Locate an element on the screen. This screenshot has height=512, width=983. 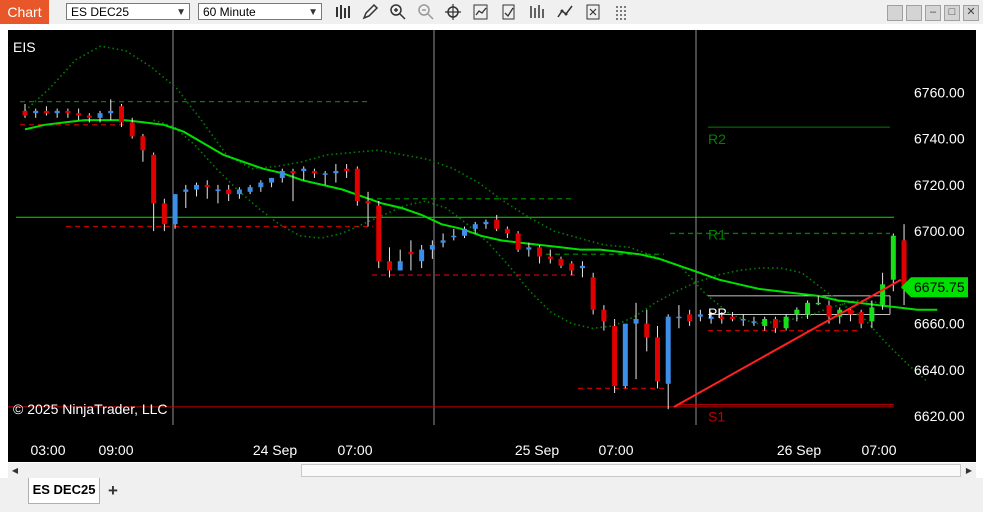
copyright-label: © 2025 NinjaTrader, LLC is located at coordinates (90, 409).